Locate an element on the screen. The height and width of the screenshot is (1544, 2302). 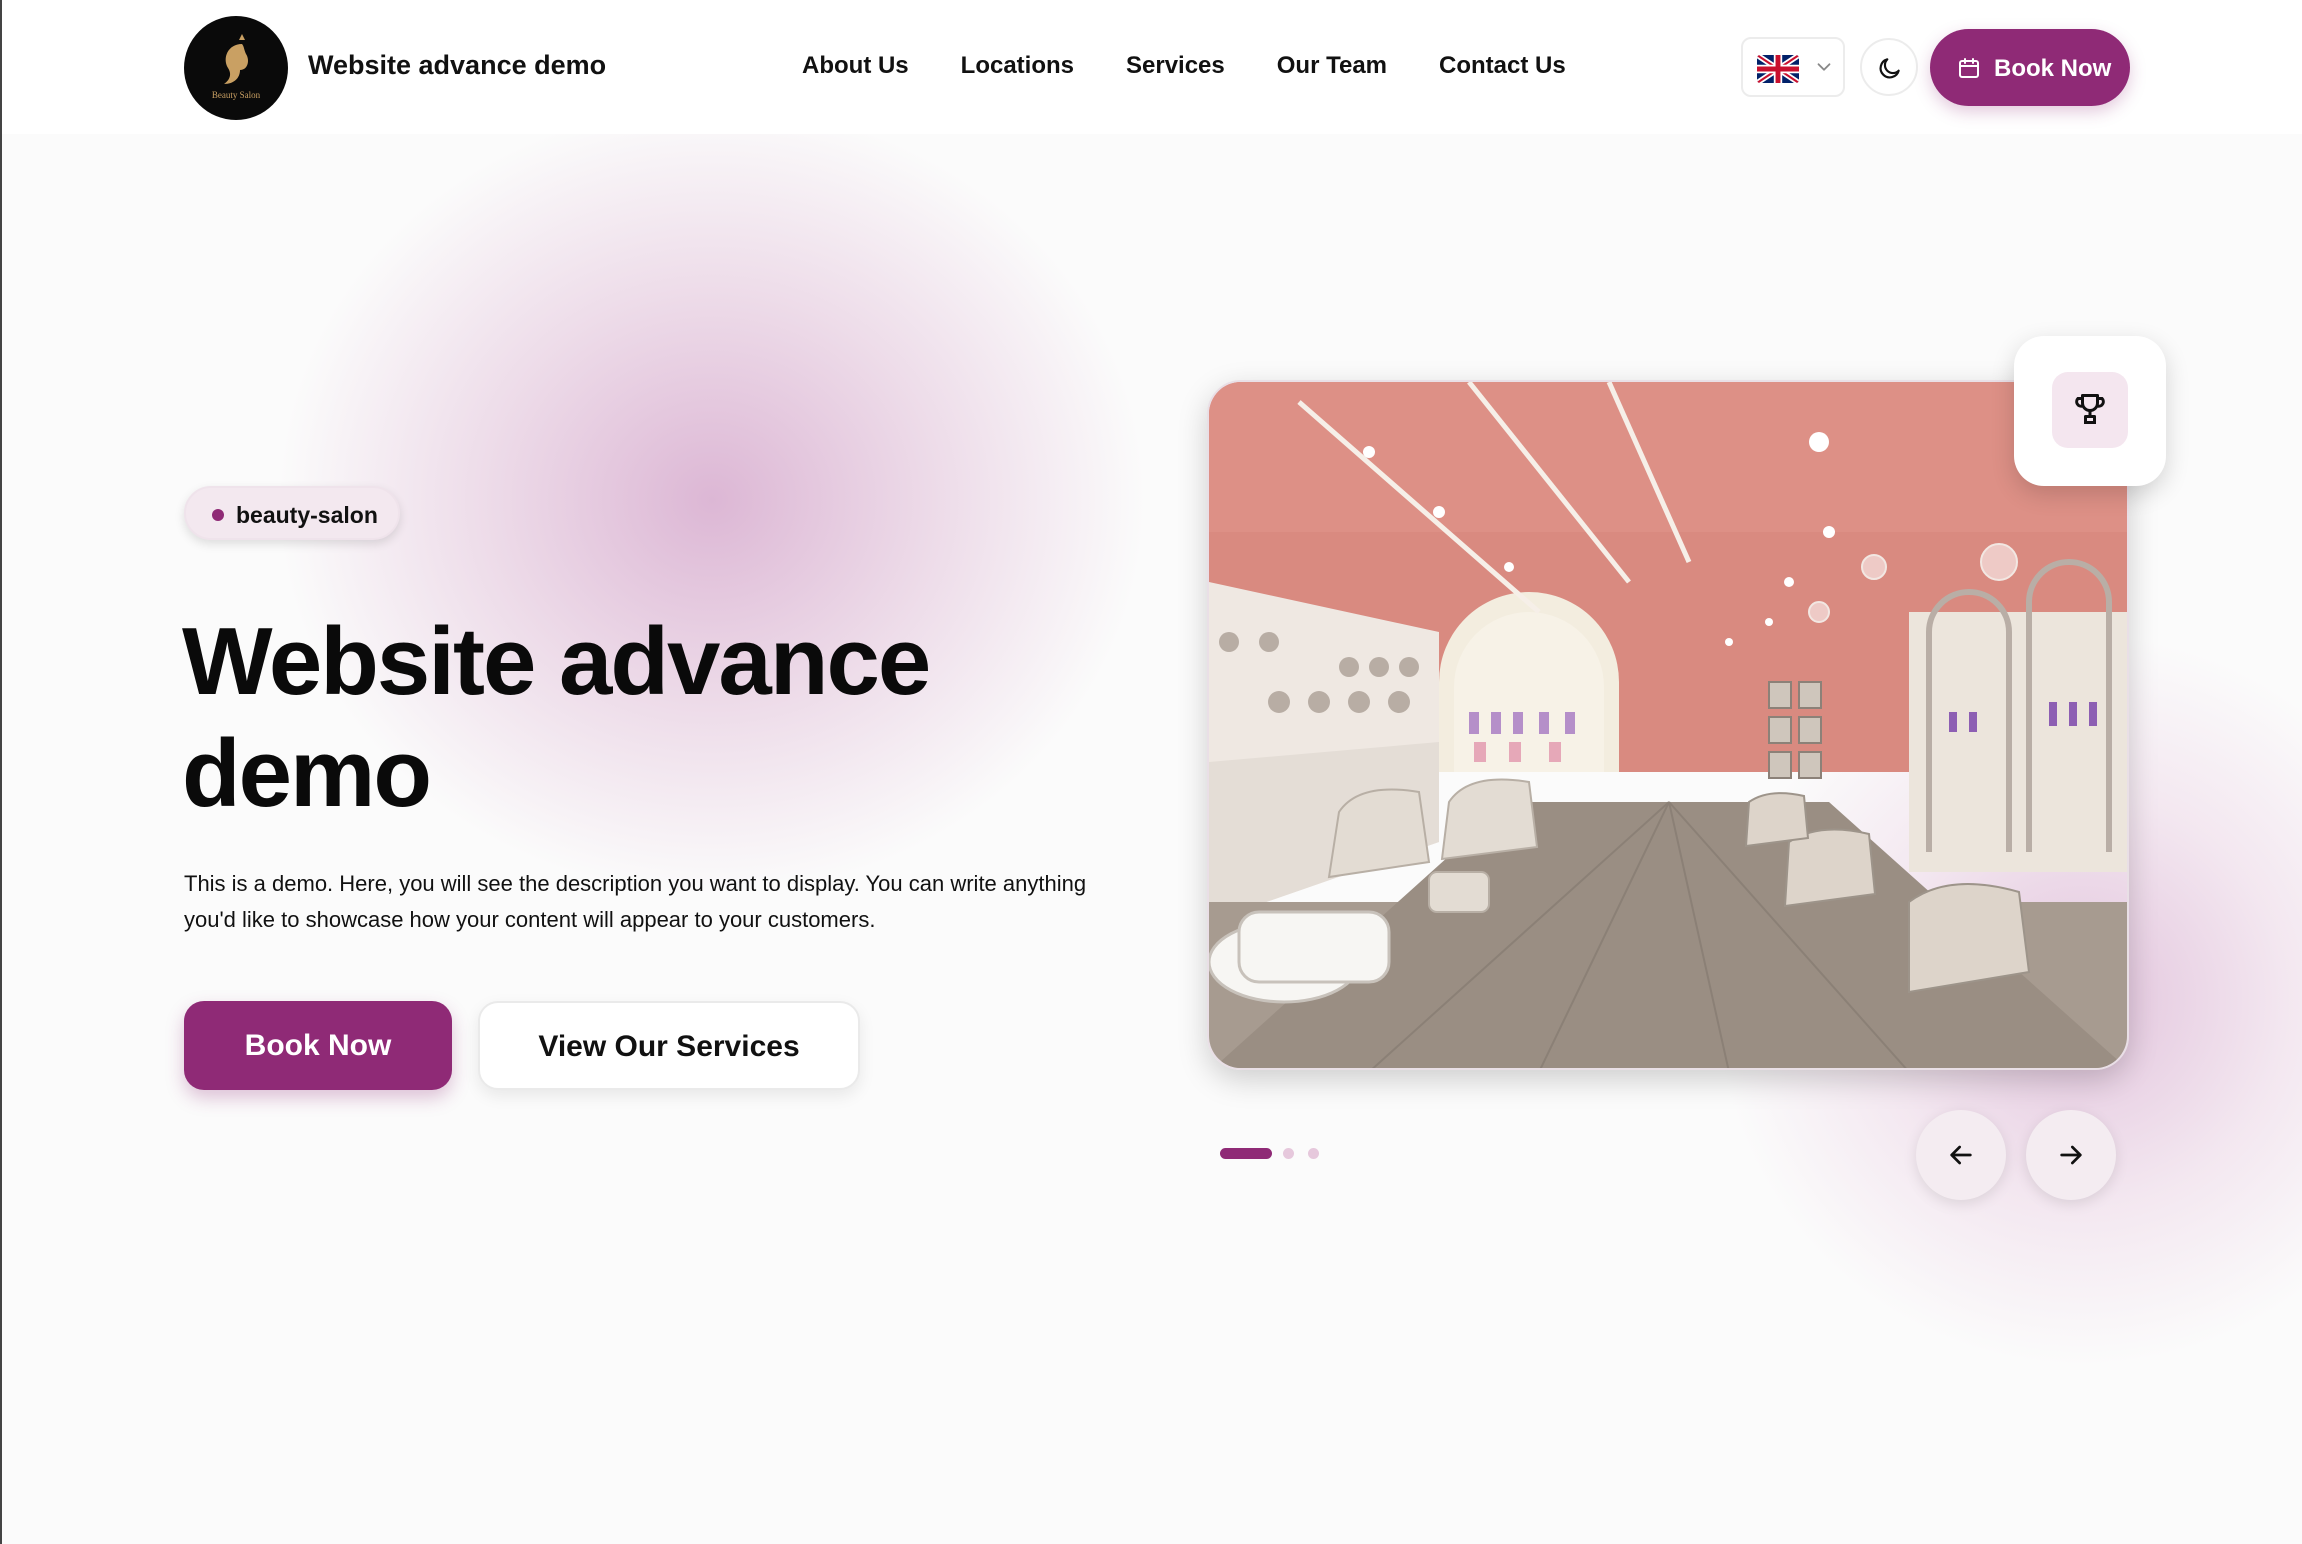
badge-dot is located at coordinates (218, 515).